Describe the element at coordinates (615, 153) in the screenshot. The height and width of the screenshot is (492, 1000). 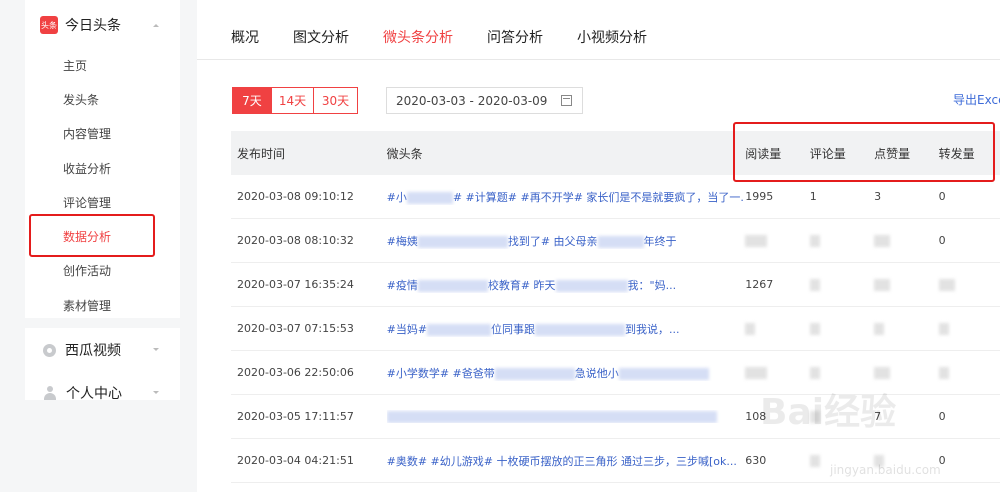
I see `table-header: 发布时间 微头条 阅读量 评论量 点赞量 转发量` at that location.